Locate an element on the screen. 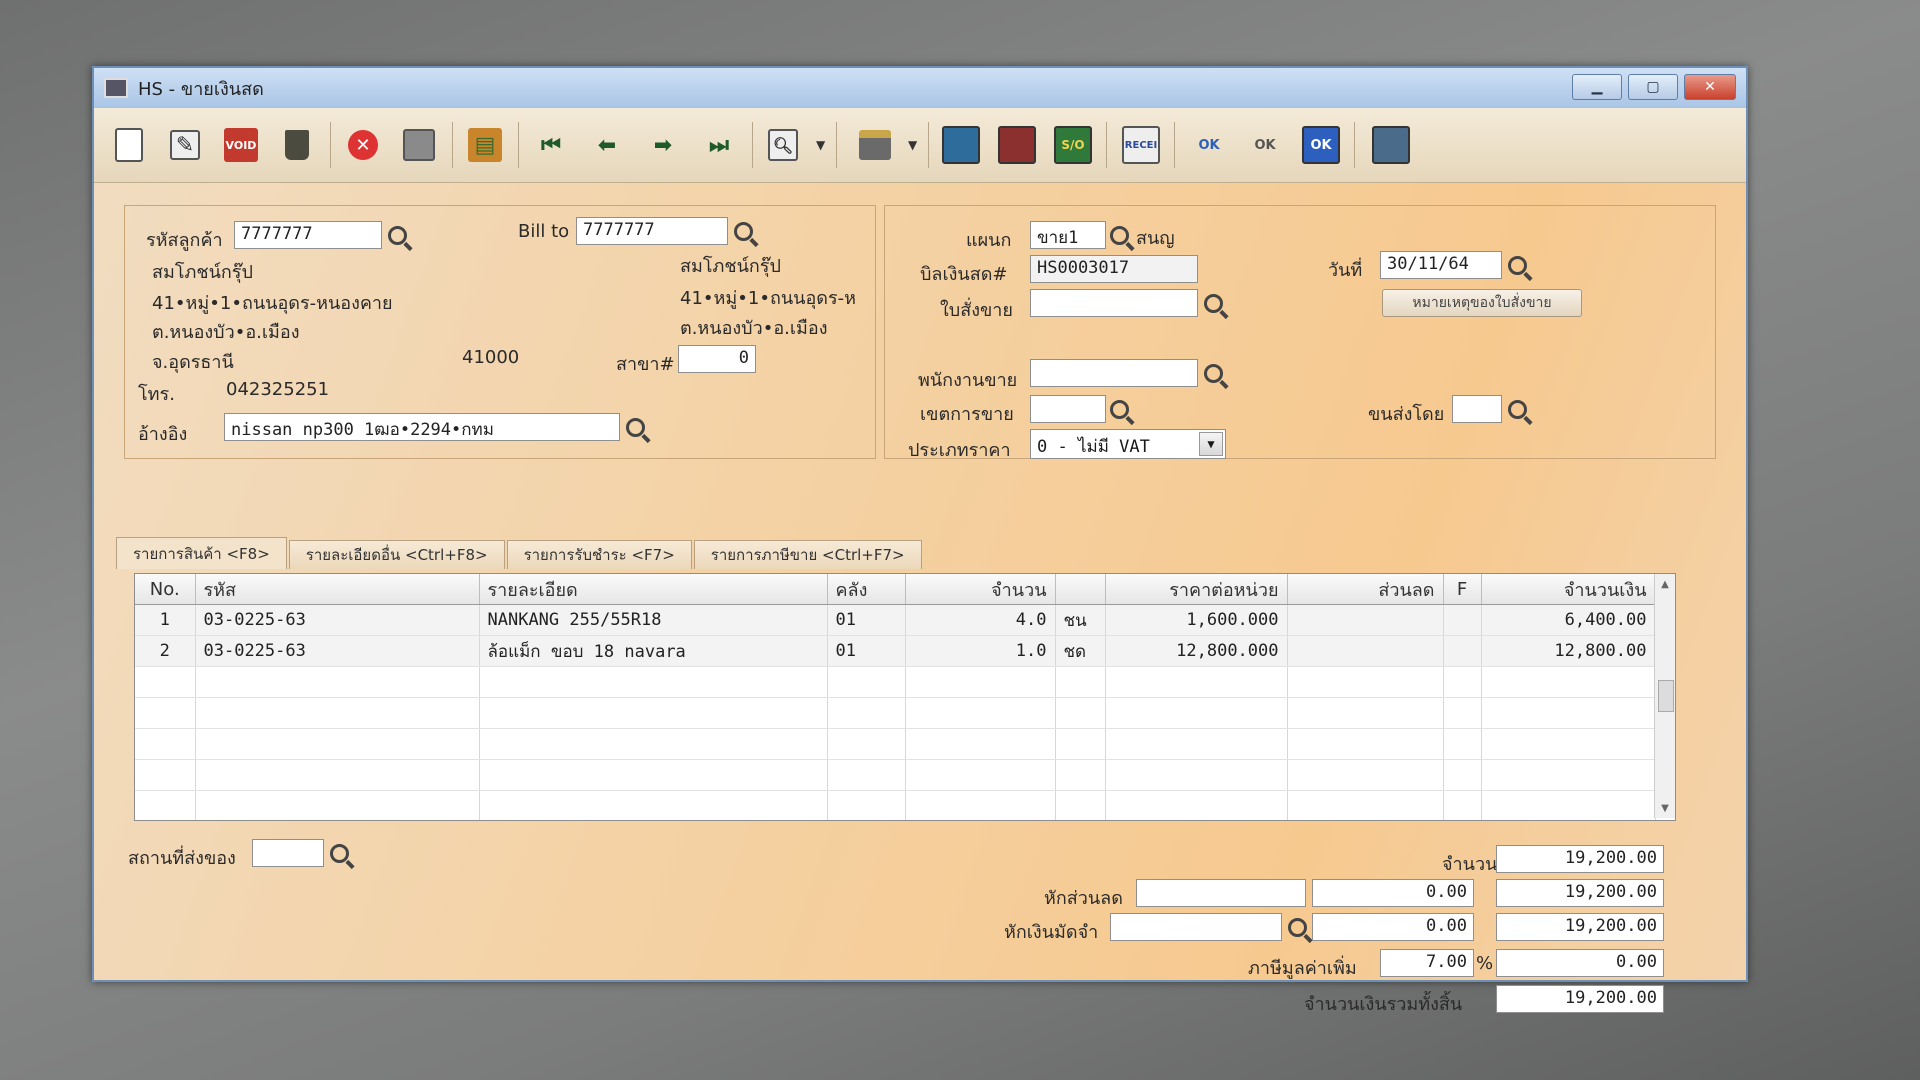 This screenshot has height=1080, width=1920. sales-area-label: เขตการขาย is located at coordinates (967, 414).